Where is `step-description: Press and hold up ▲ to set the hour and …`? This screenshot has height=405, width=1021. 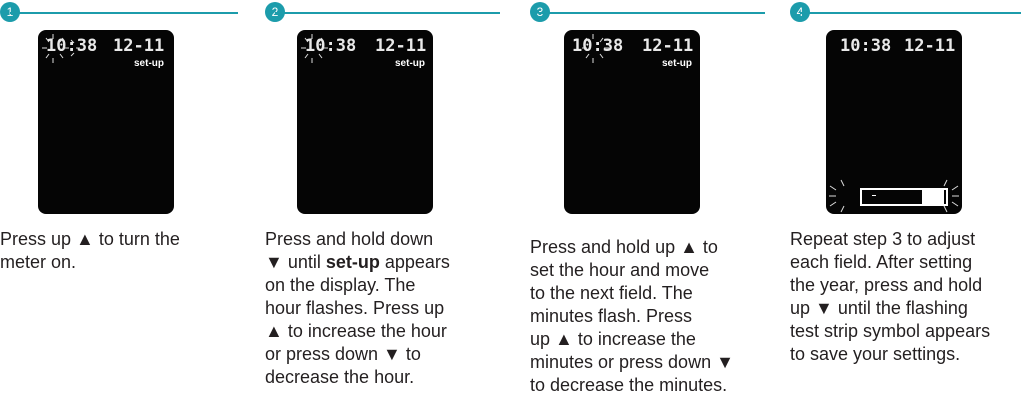 step-description: Press and hold up ▲ to set the hour and … is located at coordinates (632, 316).